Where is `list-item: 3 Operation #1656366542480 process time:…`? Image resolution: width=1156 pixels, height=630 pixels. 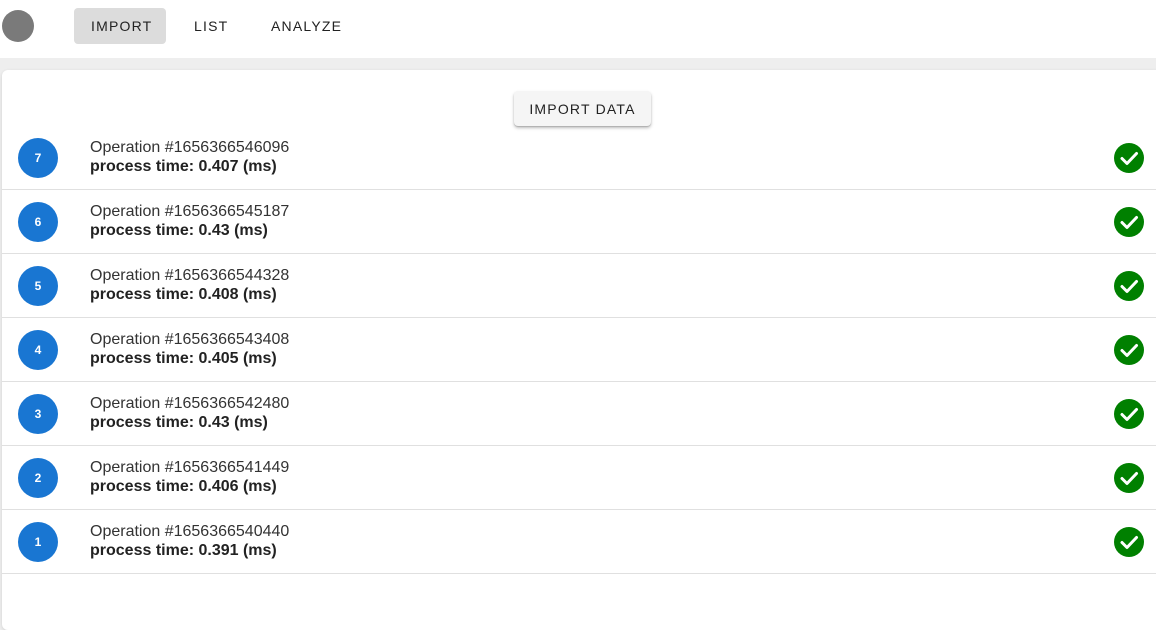 list-item: 3 Operation #1656366542480 process time:… is located at coordinates (579, 414).